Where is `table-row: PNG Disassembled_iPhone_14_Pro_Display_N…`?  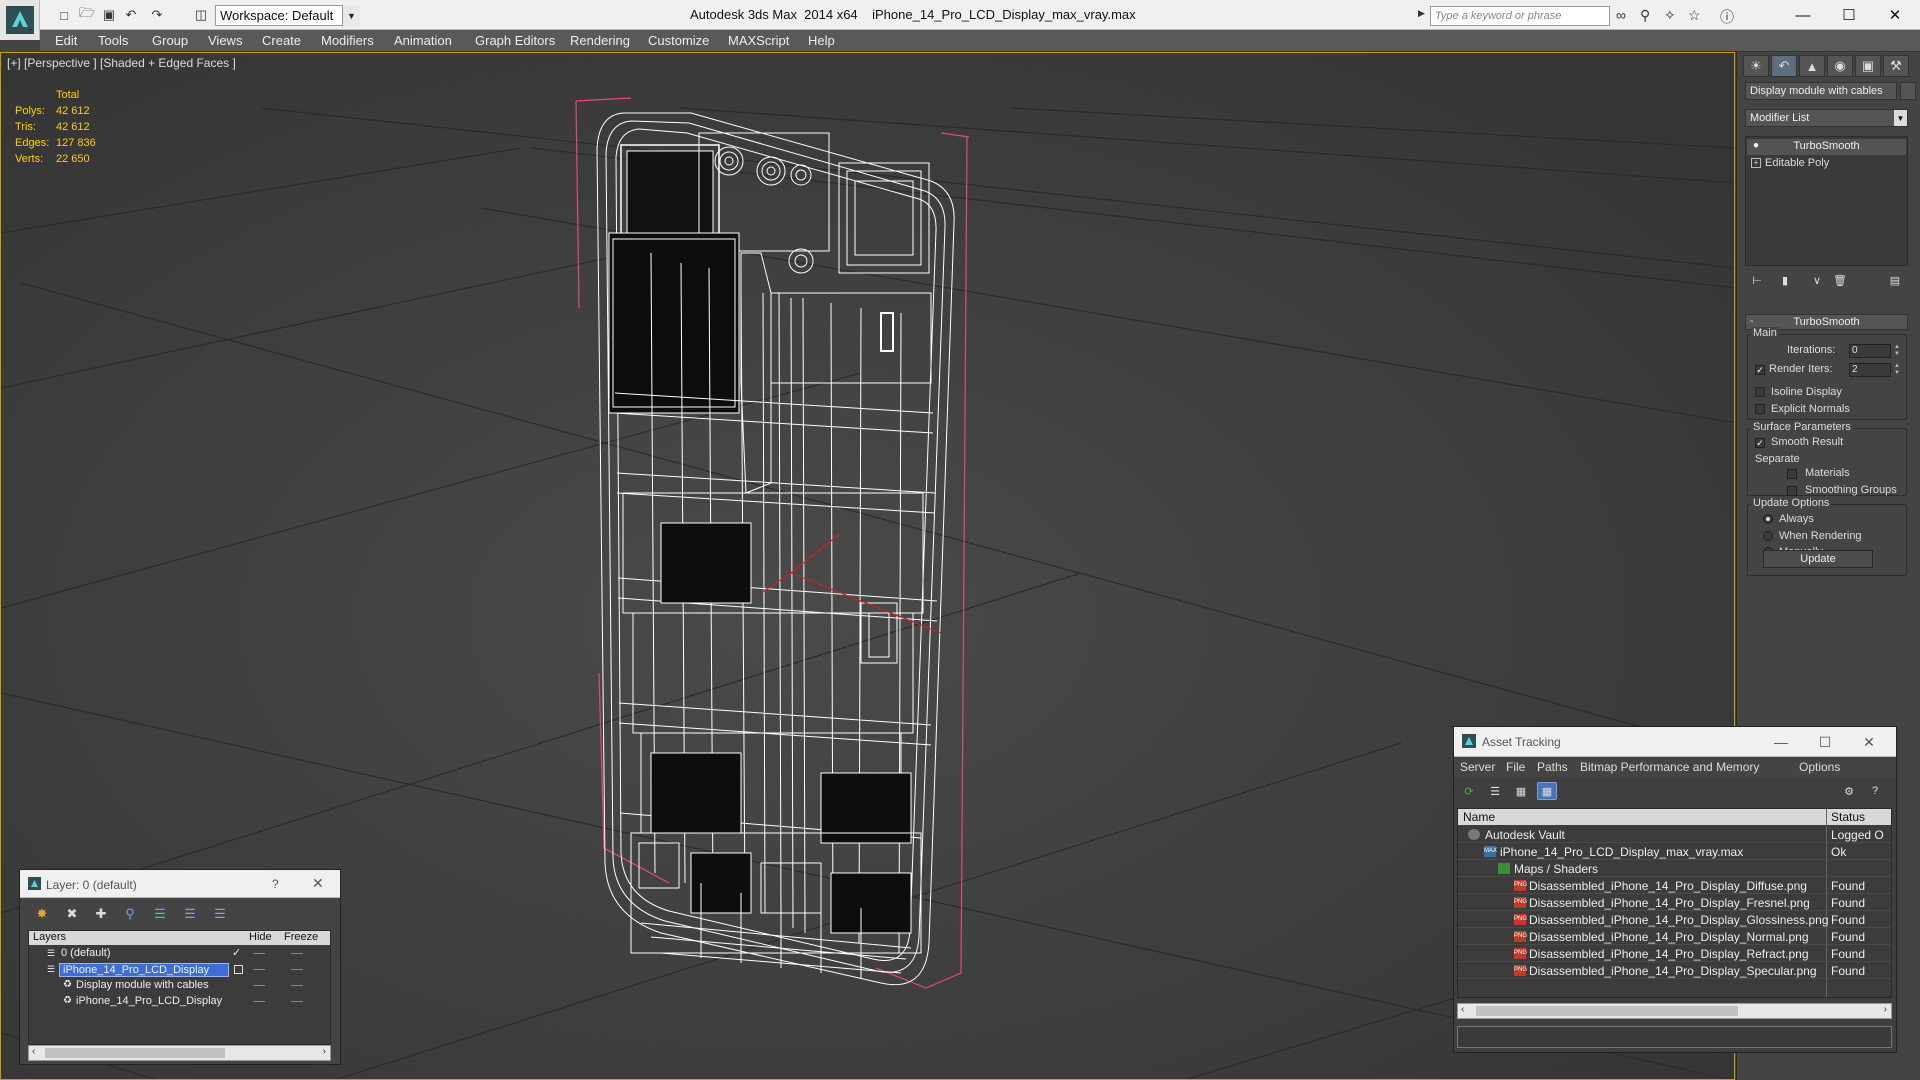 table-row: PNG Disassembled_iPhone_14_Pro_Display_N… is located at coordinates (1674, 936).